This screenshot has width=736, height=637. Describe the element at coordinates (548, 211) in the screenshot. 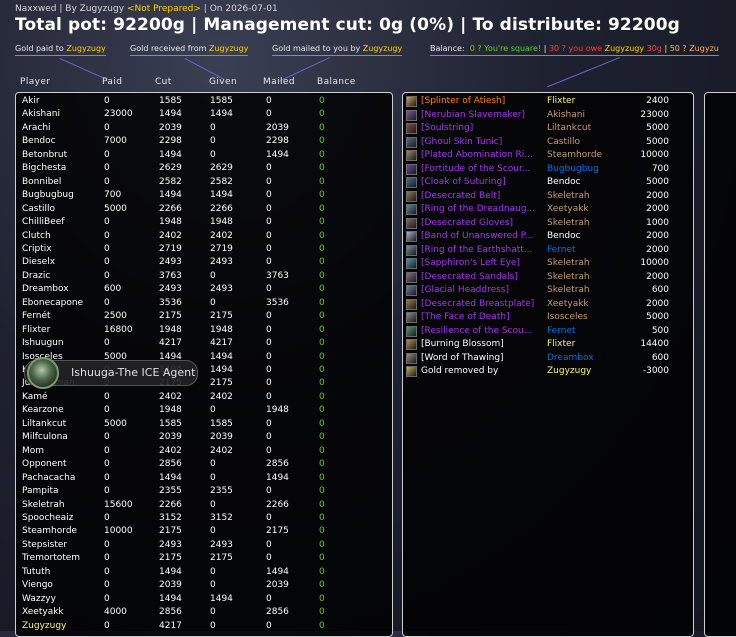

I see `loot-row: [Ring of the Dreadnaug... Xeetyakk 2000` at that location.